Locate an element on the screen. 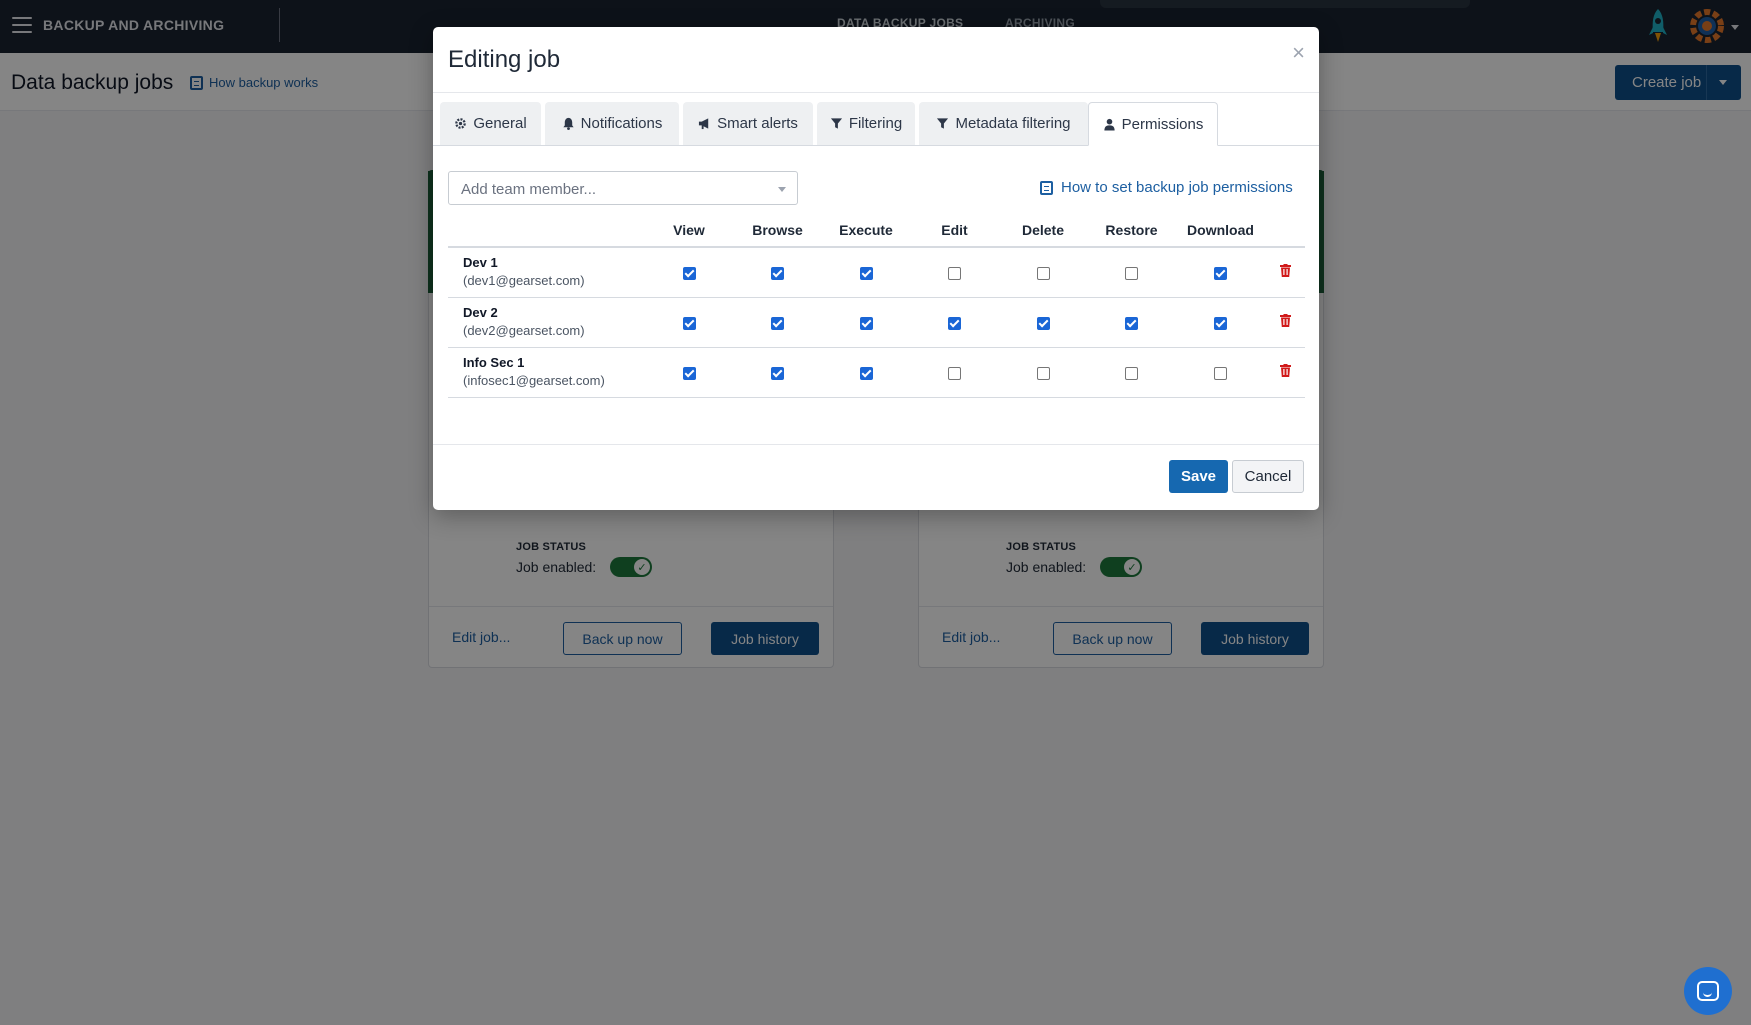 The height and width of the screenshot is (1025, 1751). tab-notifications-label: Notifications is located at coordinates (621, 123).